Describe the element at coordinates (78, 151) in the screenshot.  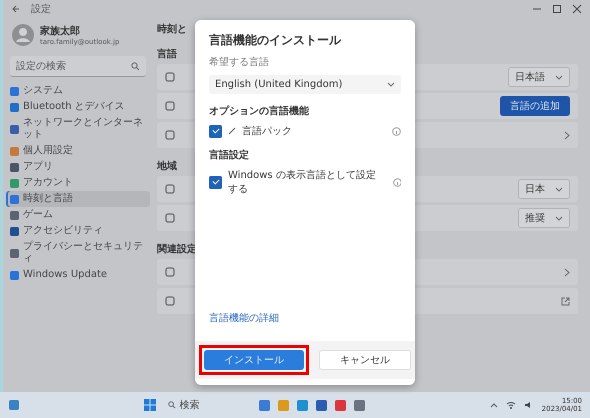
I see `sidebar-item: 個人用設定` at that location.